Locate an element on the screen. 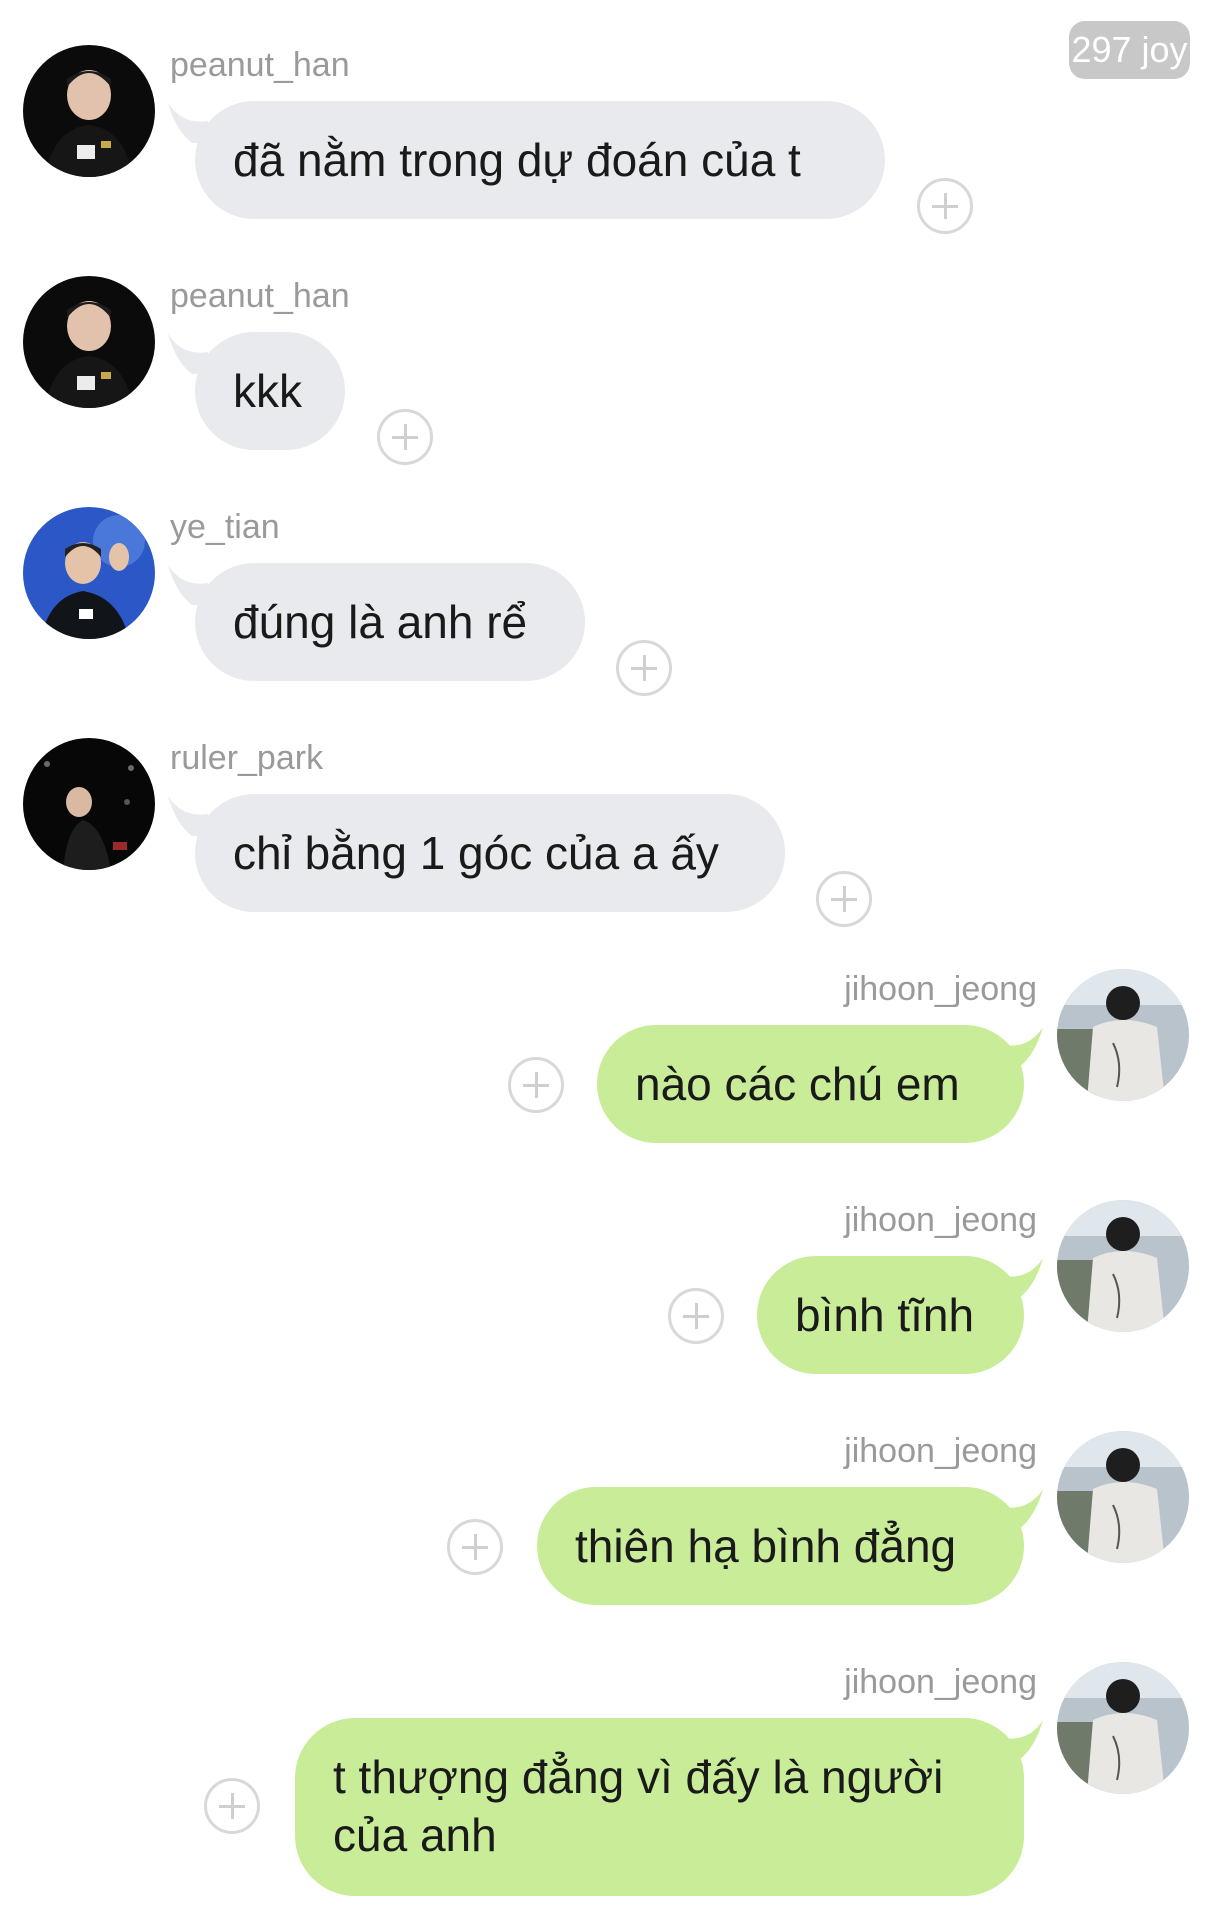 This screenshot has width=1212, height=1920. message-bubble: chỉ bằng 1 góc của a ấy is located at coordinates (490, 853).